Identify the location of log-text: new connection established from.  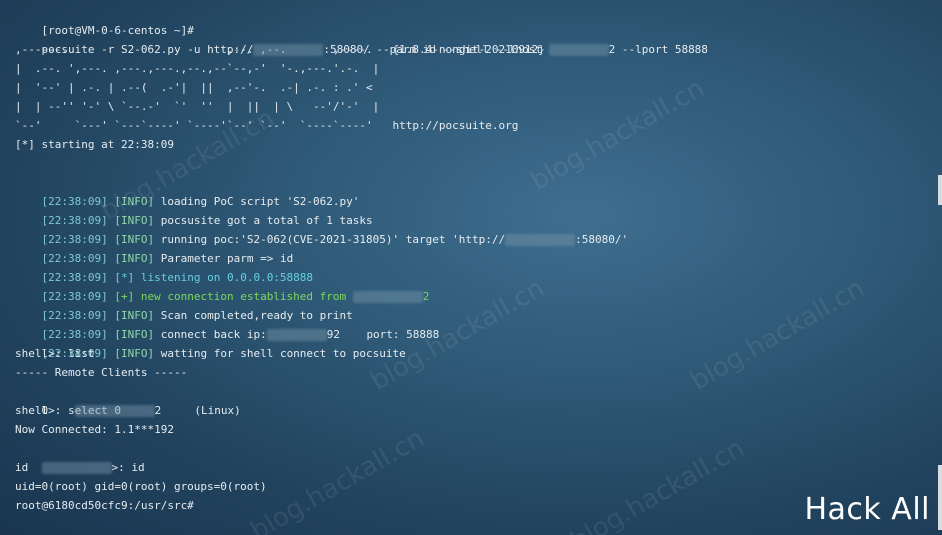
(246, 296).